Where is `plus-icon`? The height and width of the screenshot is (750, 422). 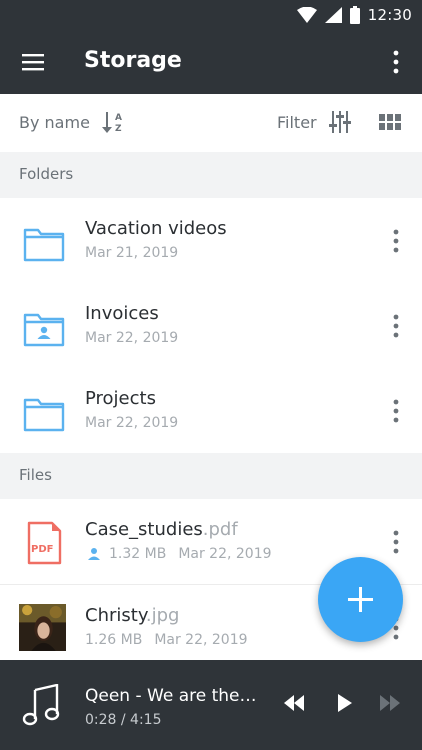 plus-icon is located at coordinates (360, 599).